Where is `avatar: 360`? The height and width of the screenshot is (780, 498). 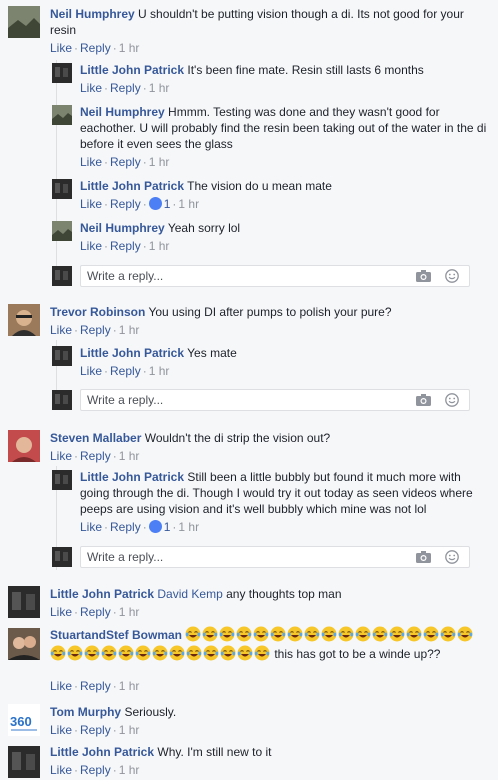 avatar: 360 is located at coordinates (24, 720).